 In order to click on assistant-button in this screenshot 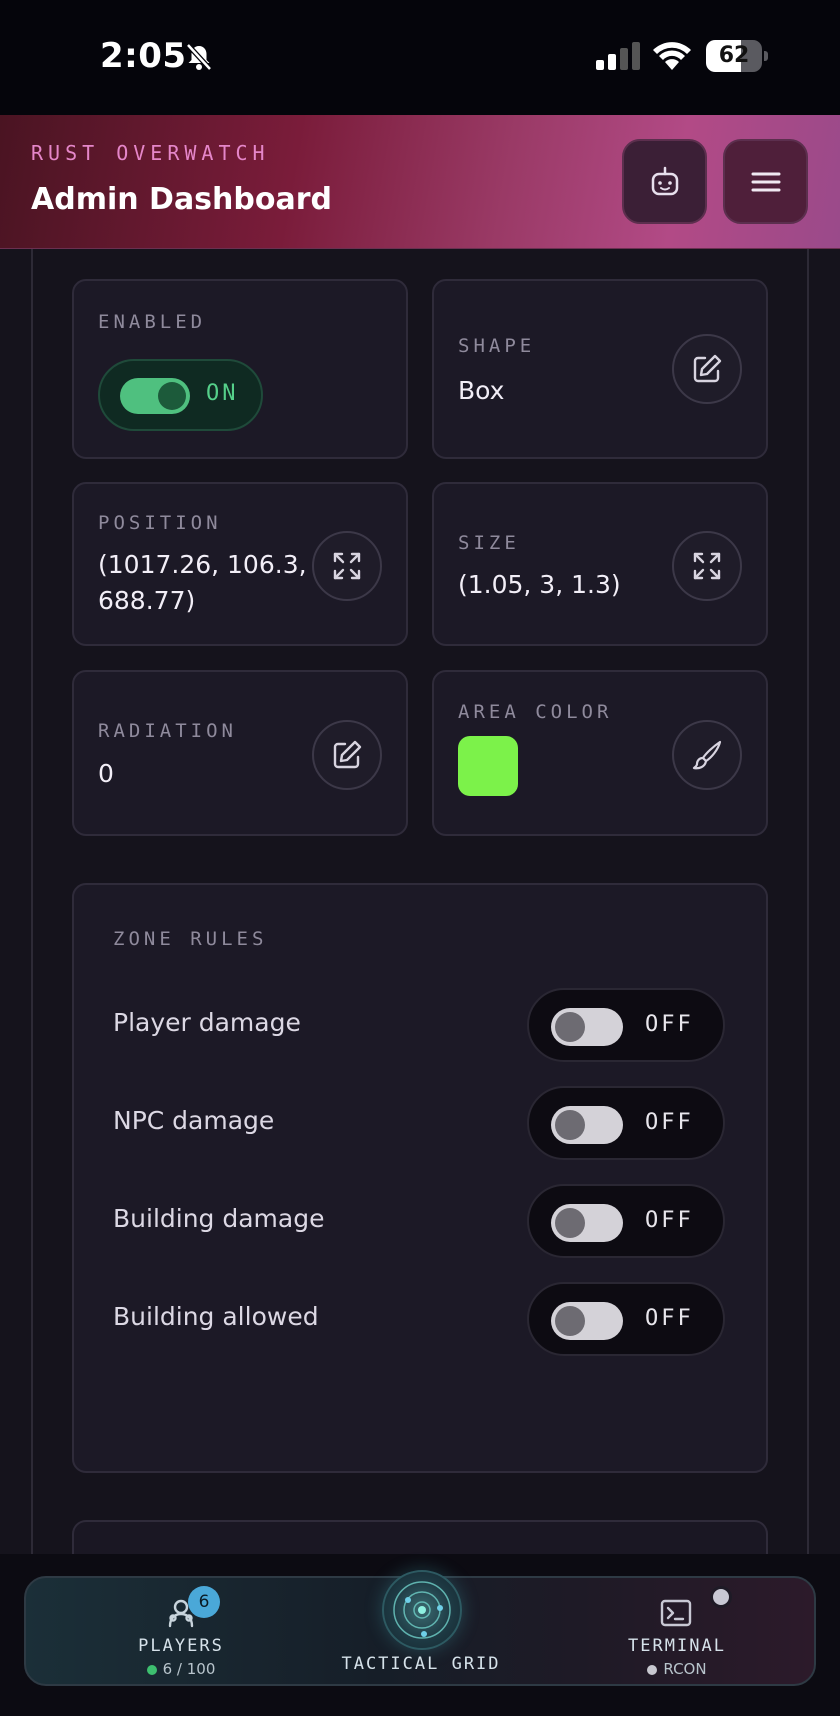, I will do `click(664, 181)`.